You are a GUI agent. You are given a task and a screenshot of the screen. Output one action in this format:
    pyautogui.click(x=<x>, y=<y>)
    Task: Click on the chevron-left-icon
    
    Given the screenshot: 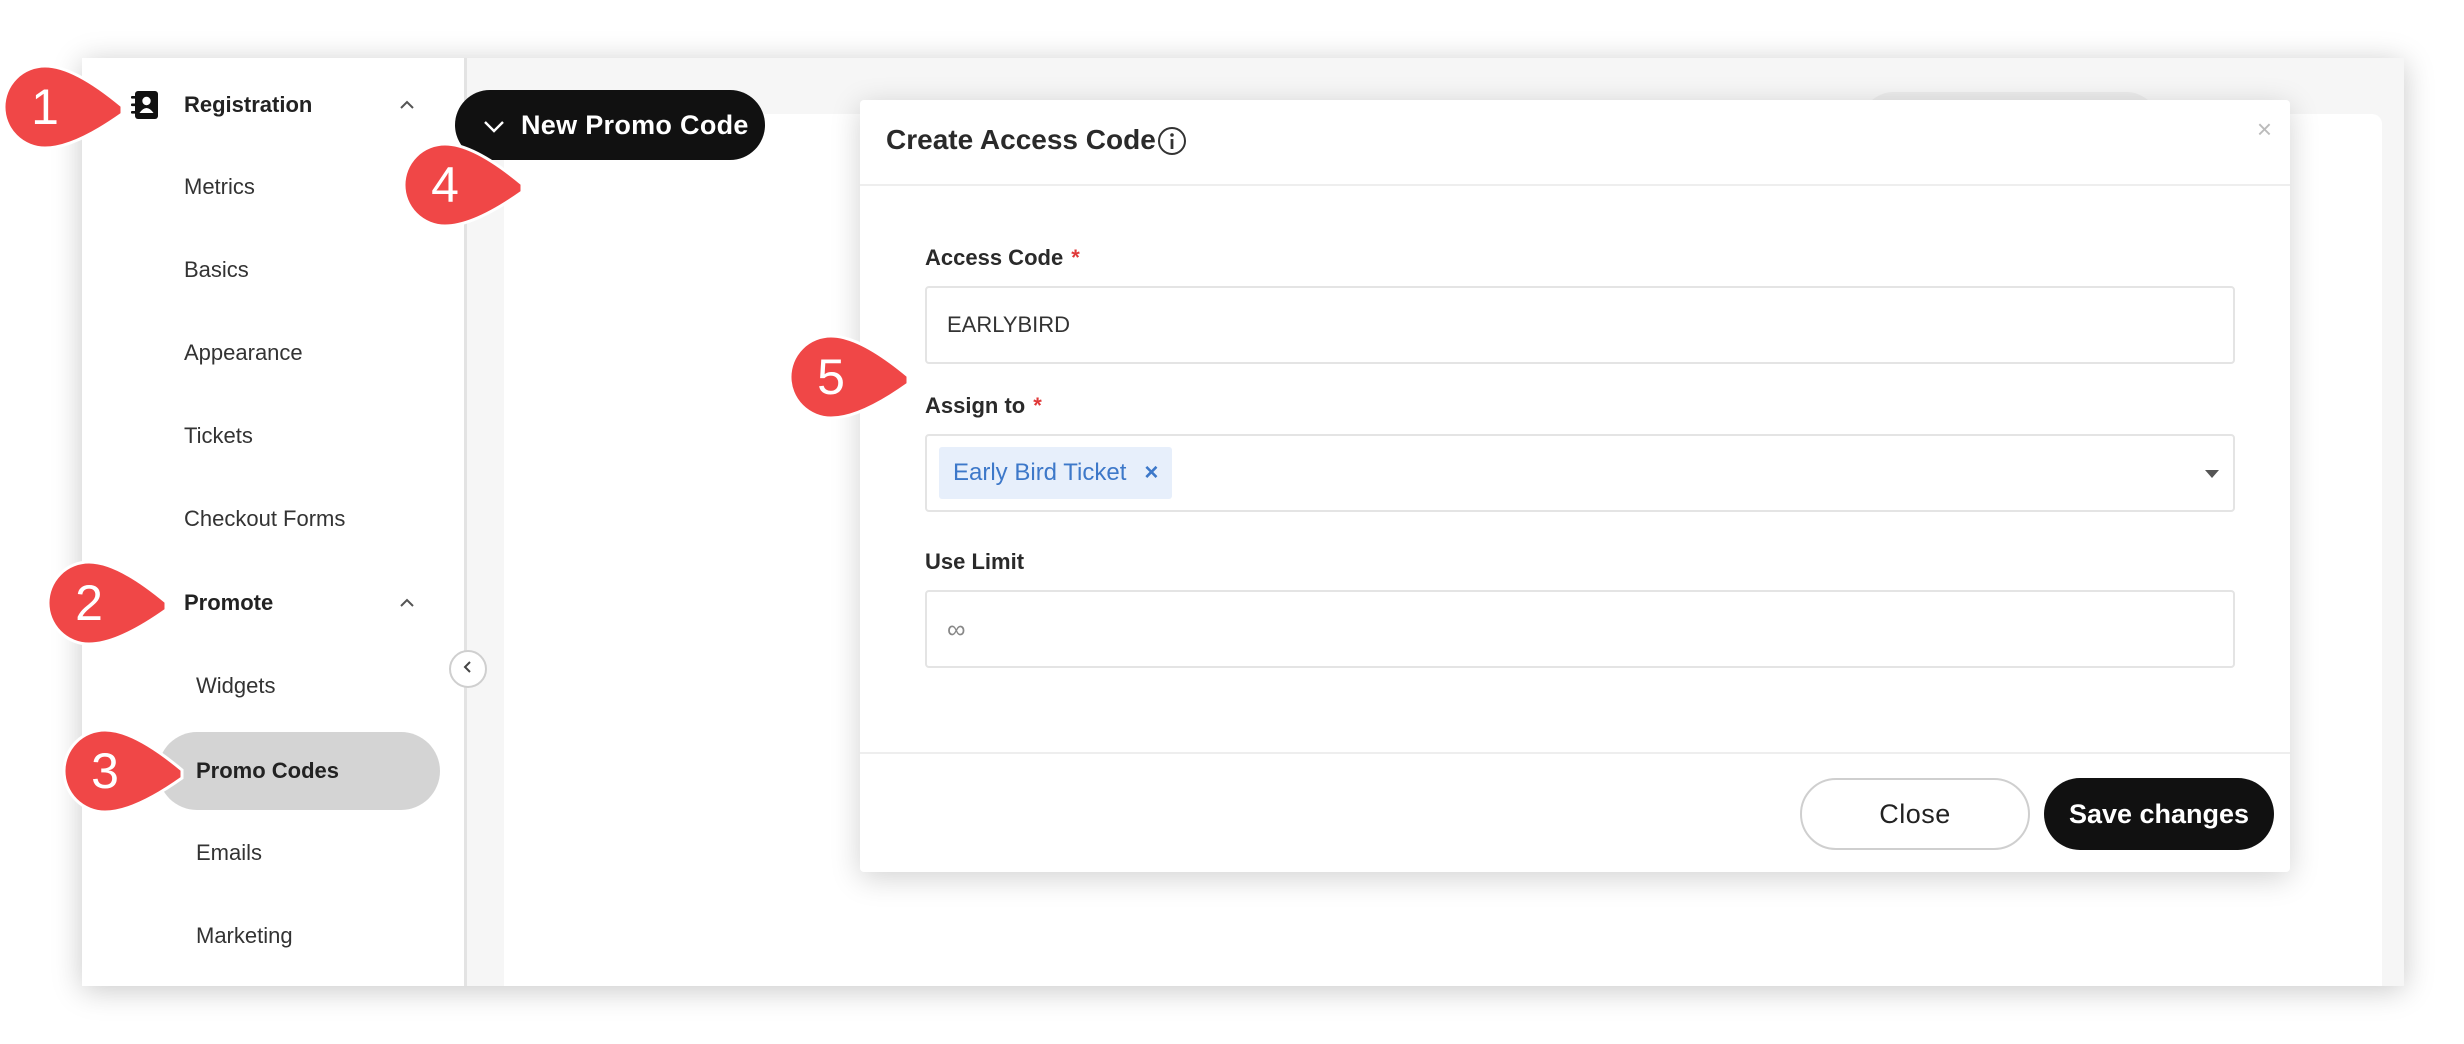 What is the action you would take?
    pyautogui.click(x=468, y=669)
    